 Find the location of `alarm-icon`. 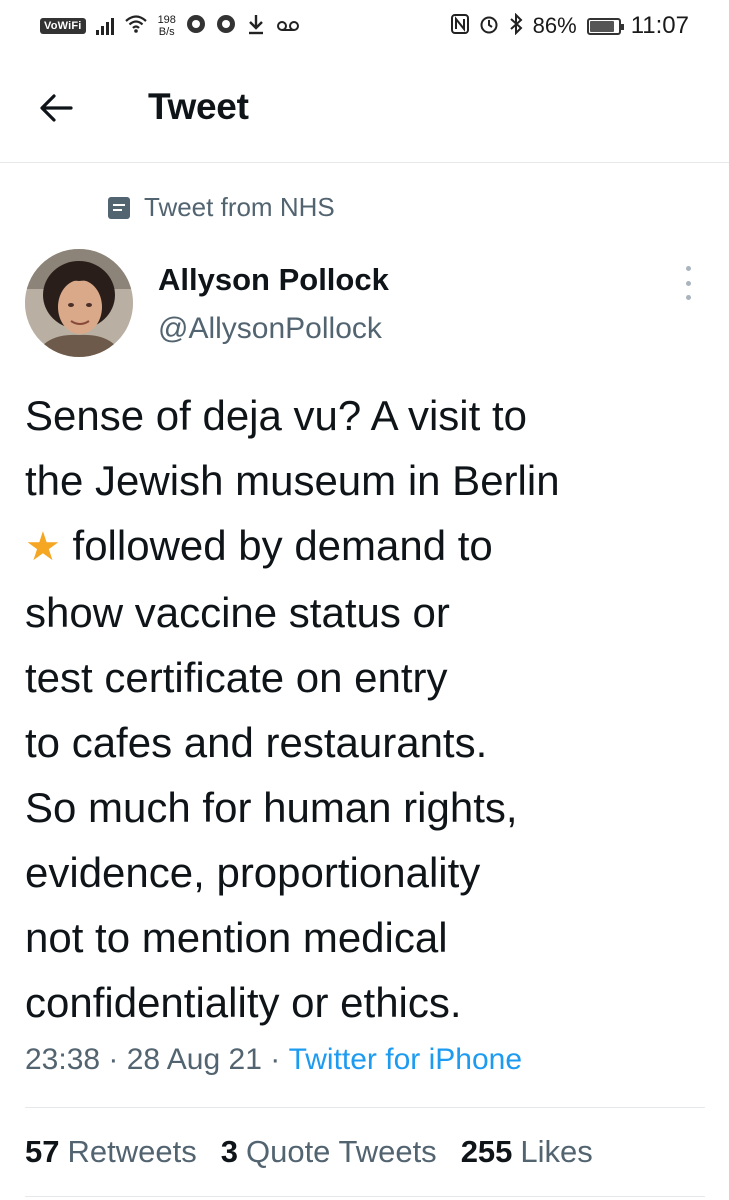

alarm-icon is located at coordinates (489, 26).